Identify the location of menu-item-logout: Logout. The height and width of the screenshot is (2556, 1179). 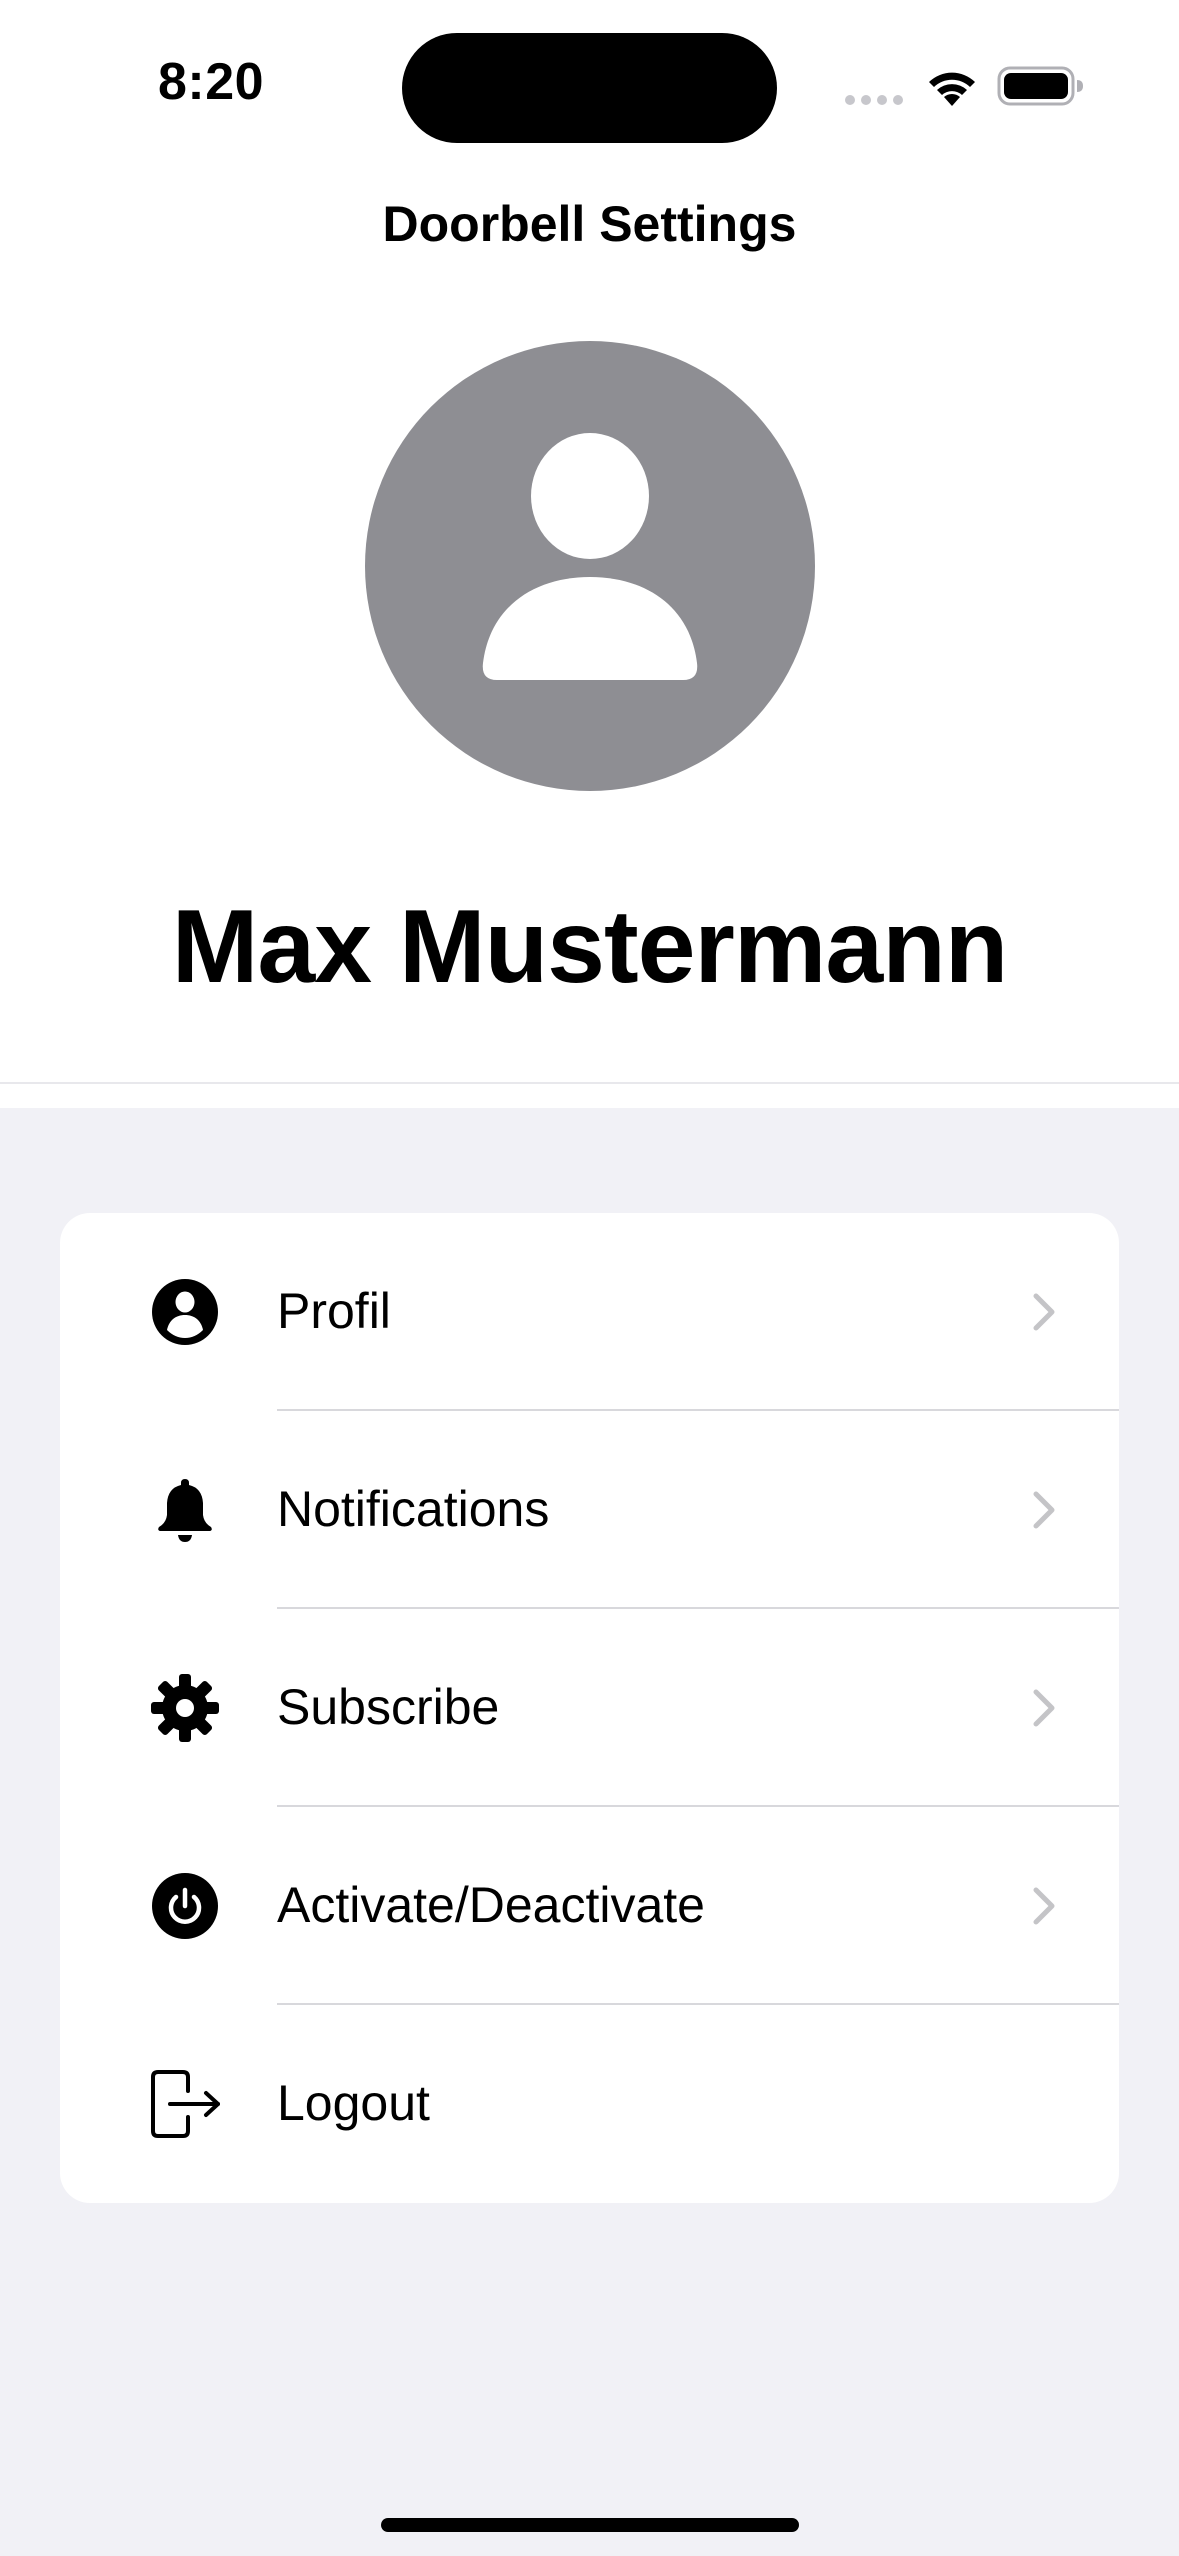
(589, 2104).